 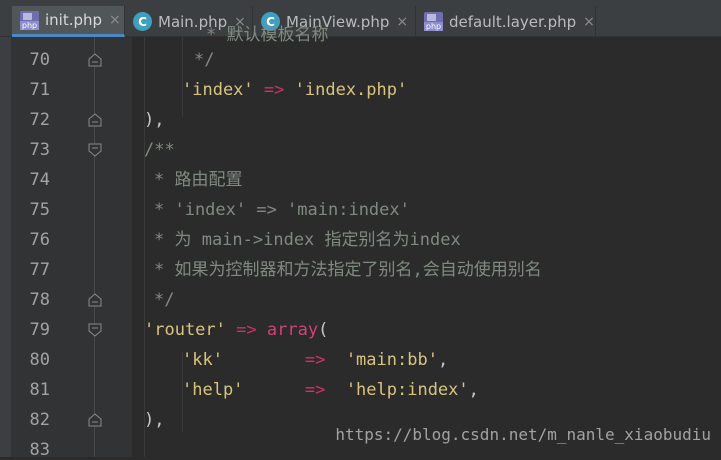 I want to click on code-line: 'router' => array(, so click(x=236, y=330).